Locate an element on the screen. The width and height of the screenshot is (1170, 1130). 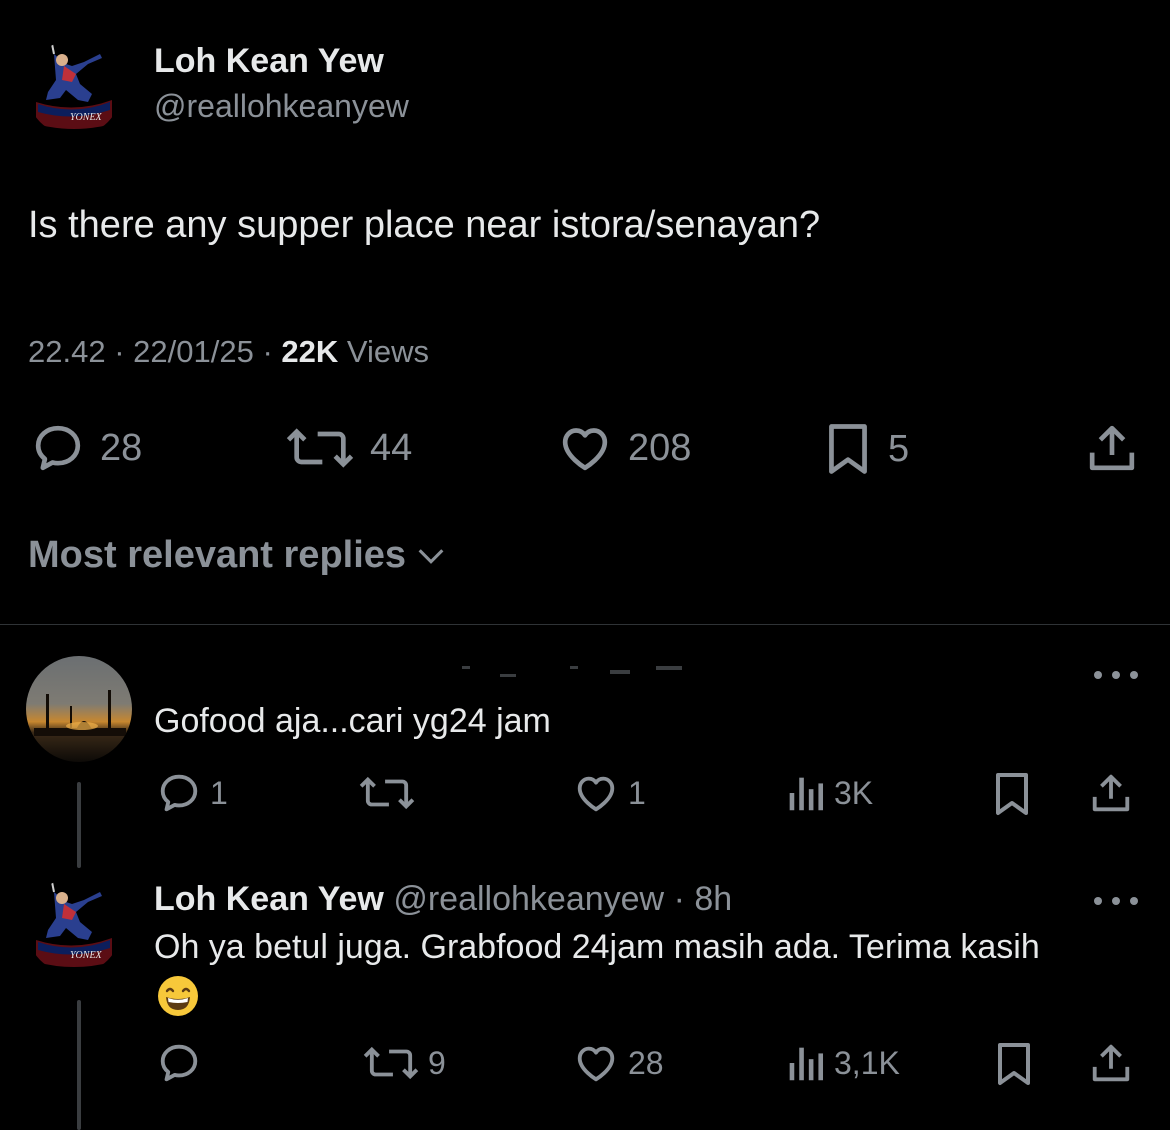
reply-author-name: Loh Kean Yew is located at coordinates (269, 899).